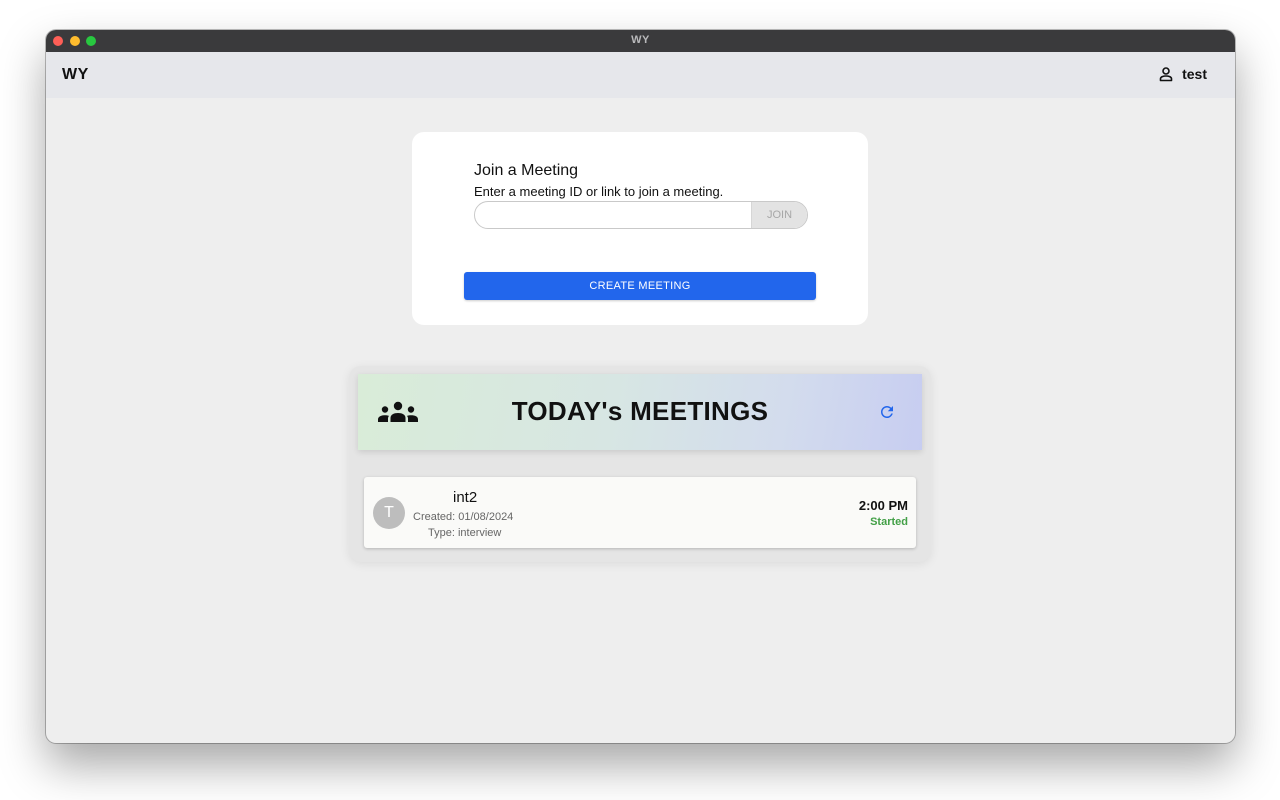 This screenshot has height=800, width=1280. Describe the element at coordinates (465, 497) in the screenshot. I see `meeting-name: int2` at that location.